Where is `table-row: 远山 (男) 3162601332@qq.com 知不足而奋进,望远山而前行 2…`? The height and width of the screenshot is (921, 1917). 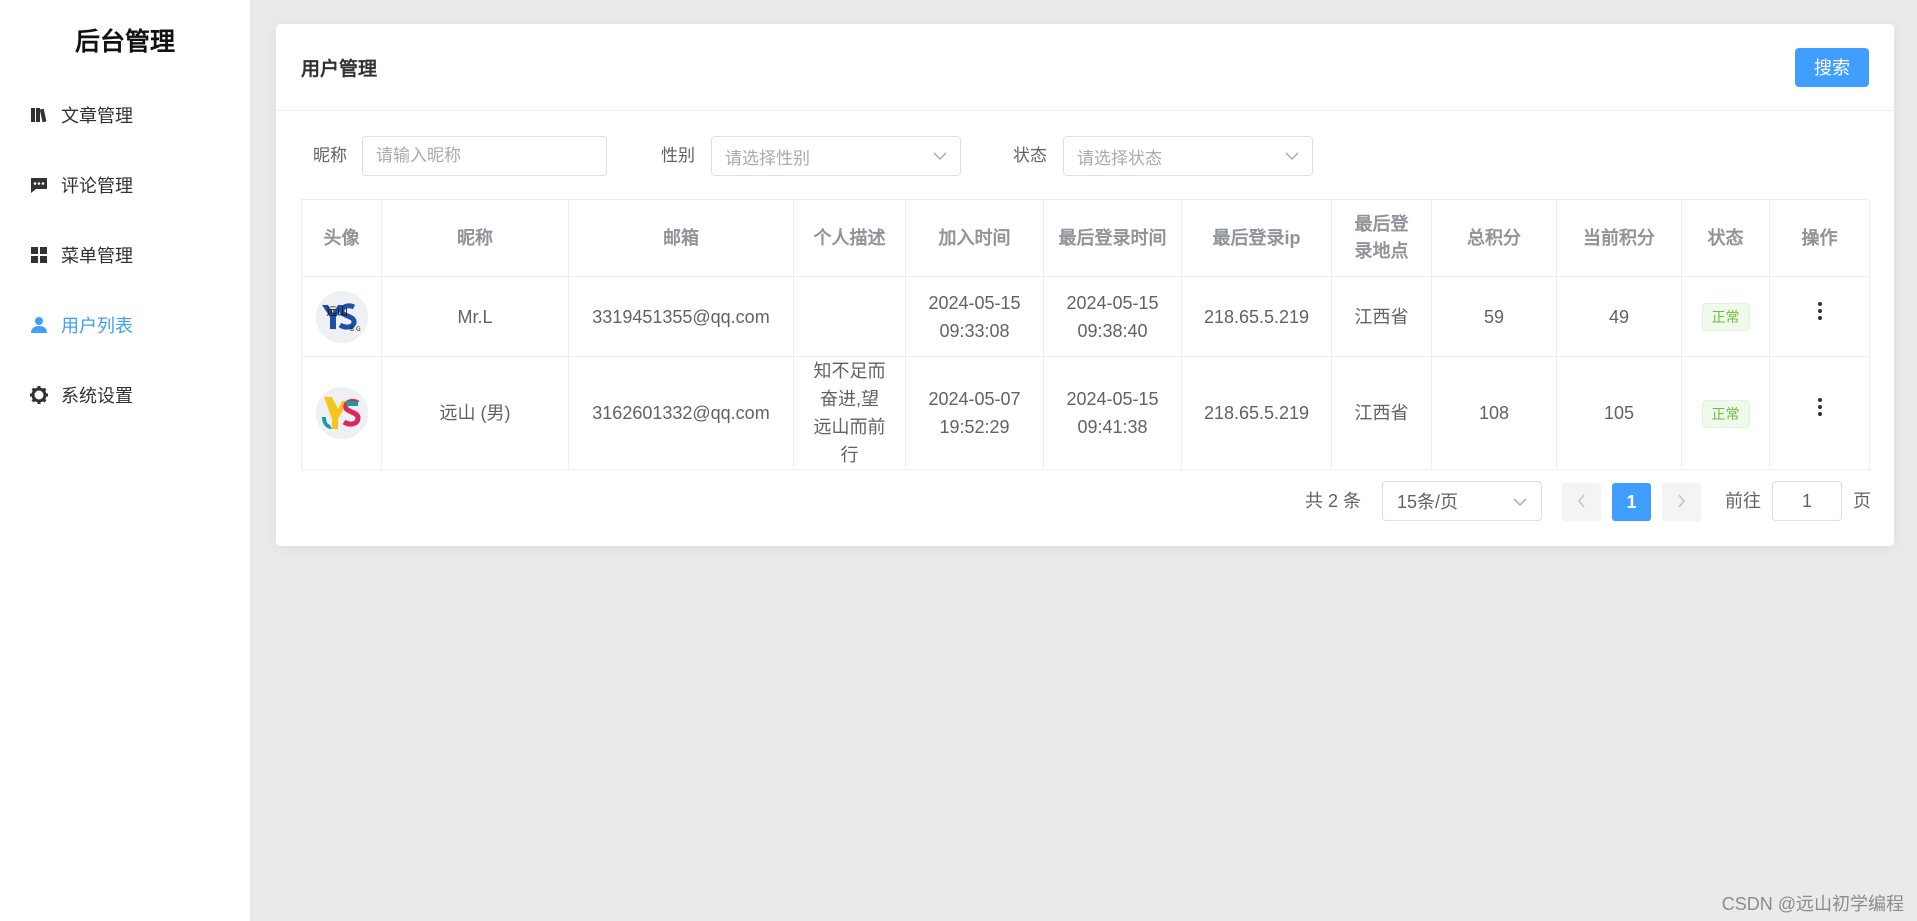
table-row: 远山 (男) 3162601332@qq.com 知不足而奋进,望远山而前行 2… is located at coordinates (1085, 413).